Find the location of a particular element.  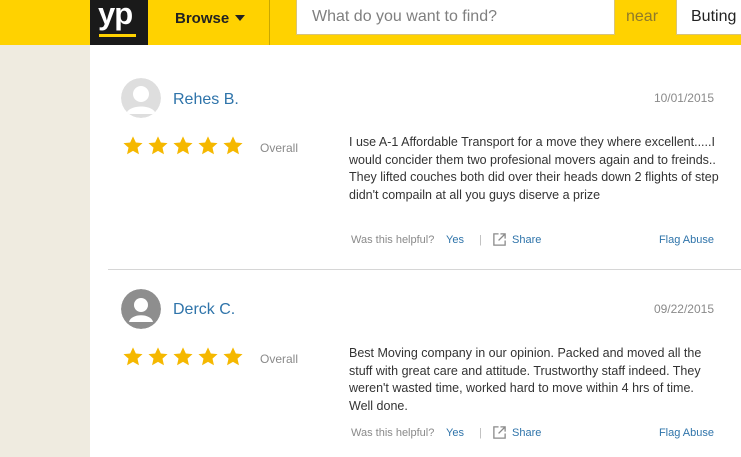

search-input is located at coordinates (455, 17).